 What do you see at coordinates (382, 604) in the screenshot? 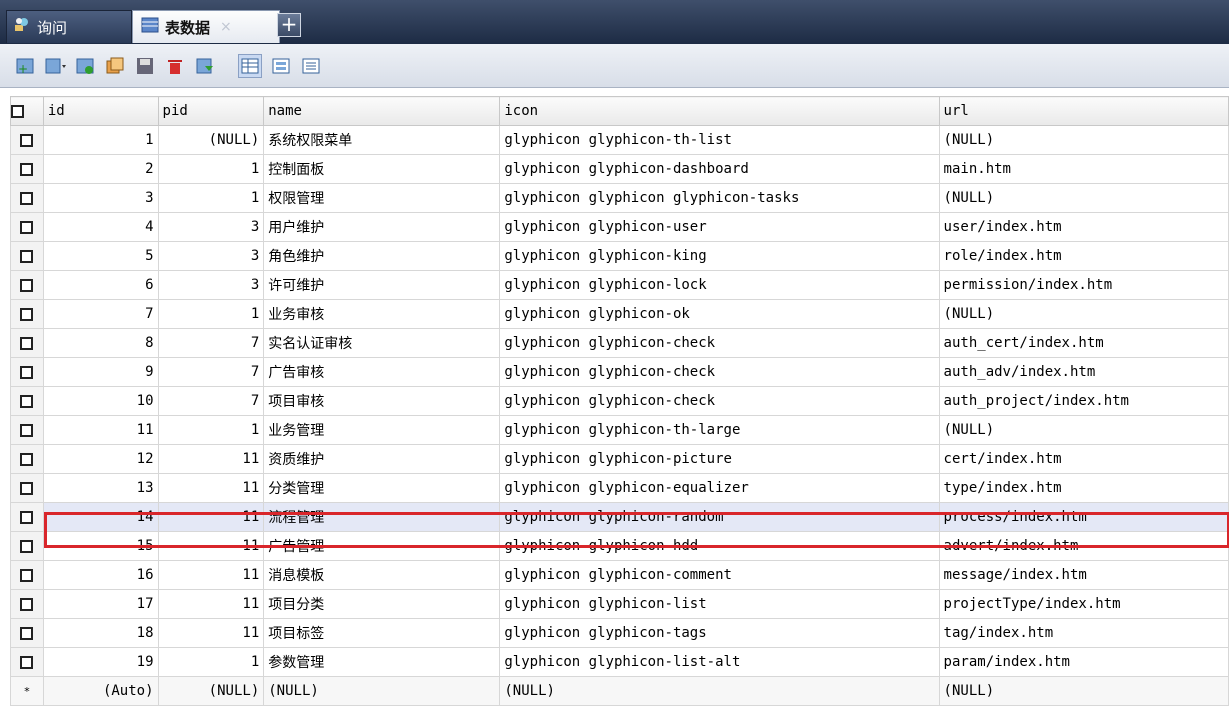
I see `cell-name: 项目分类` at bounding box center [382, 604].